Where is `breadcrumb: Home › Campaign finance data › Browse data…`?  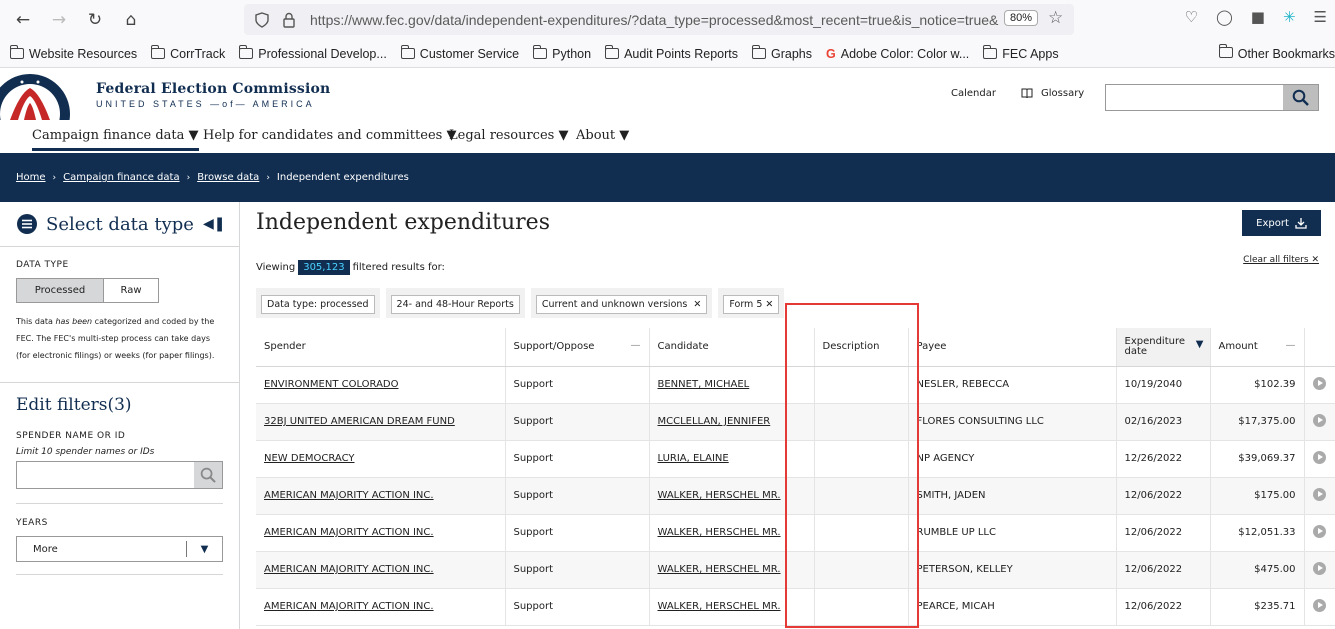 breadcrumb: Home › Campaign finance data › Browse data… is located at coordinates (667, 177).